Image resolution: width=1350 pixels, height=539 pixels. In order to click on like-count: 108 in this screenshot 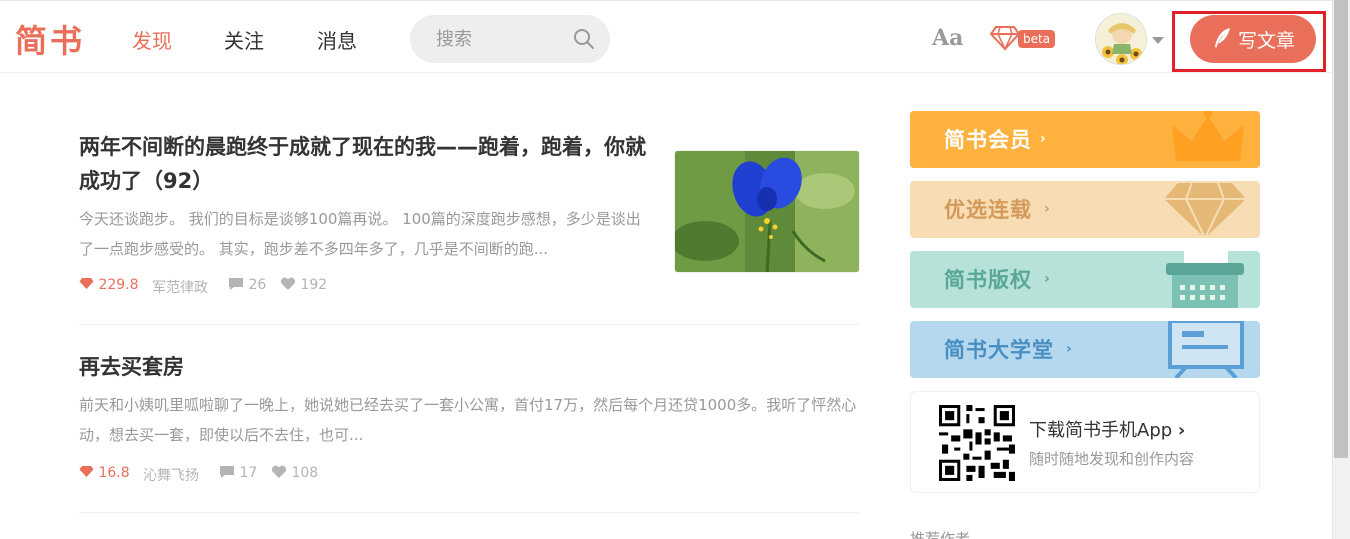, I will do `click(305, 473)`.